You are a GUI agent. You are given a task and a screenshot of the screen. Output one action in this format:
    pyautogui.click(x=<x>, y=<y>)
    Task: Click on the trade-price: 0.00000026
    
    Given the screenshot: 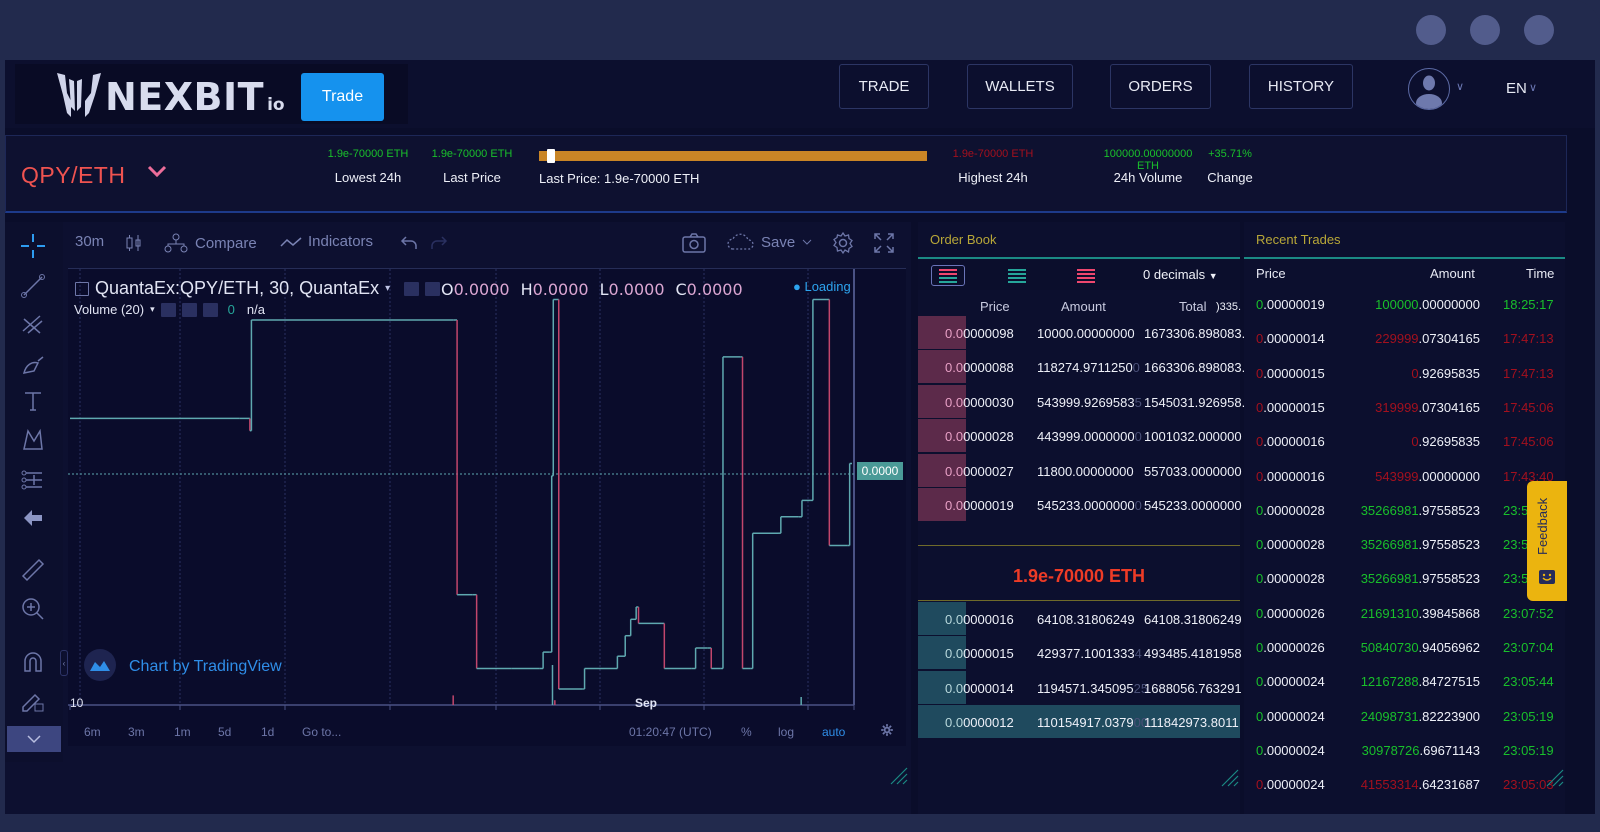 What is the action you would take?
    pyautogui.click(x=1290, y=613)
    